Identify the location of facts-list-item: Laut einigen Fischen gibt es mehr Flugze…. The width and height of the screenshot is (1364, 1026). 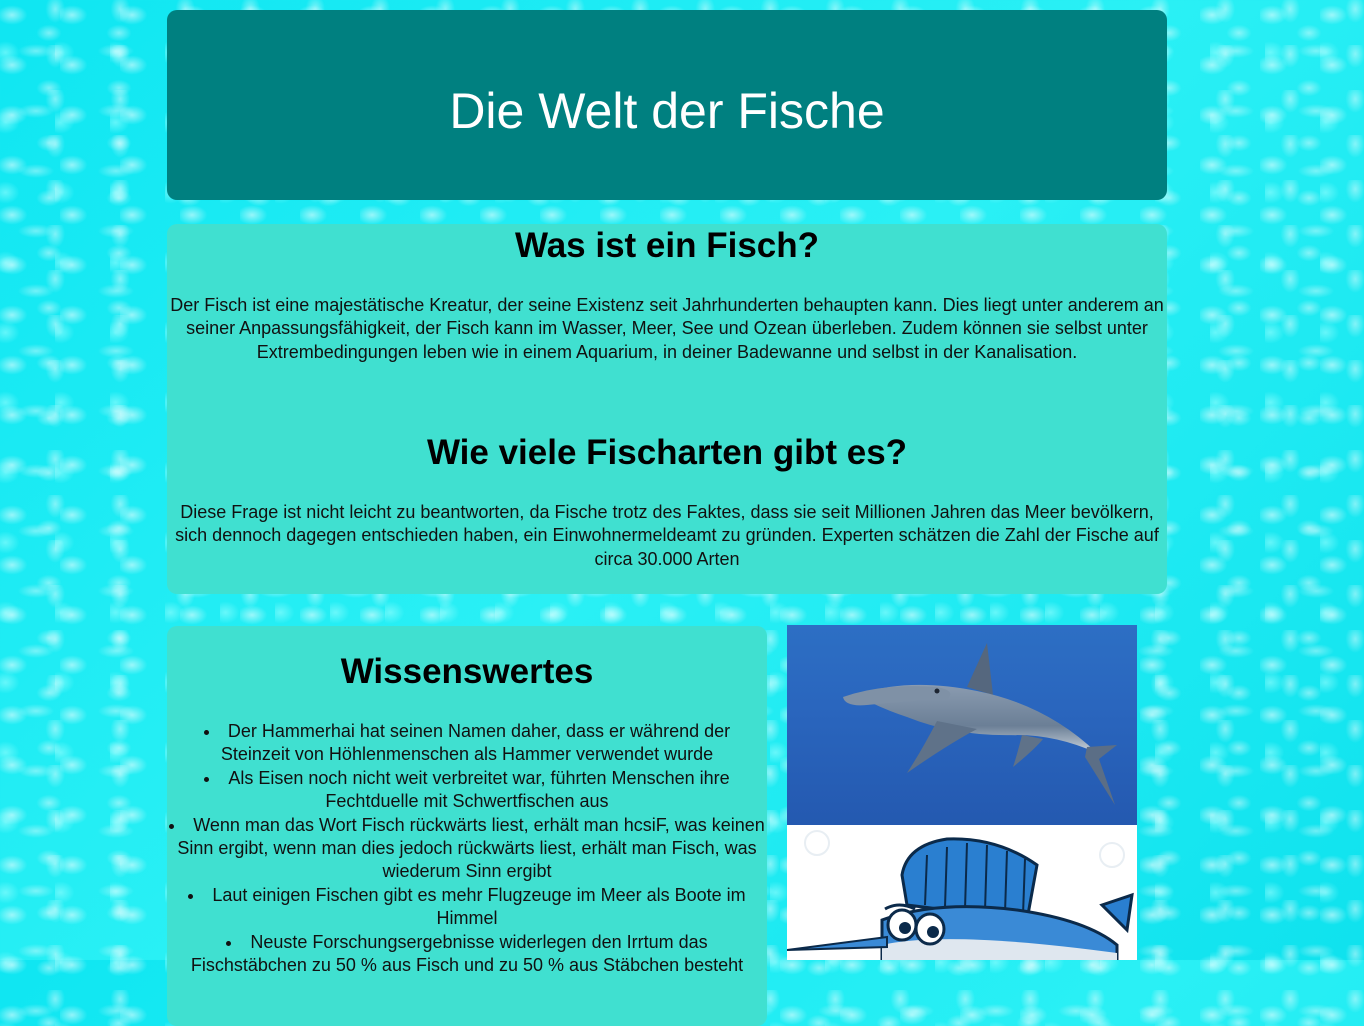
(467, 907).